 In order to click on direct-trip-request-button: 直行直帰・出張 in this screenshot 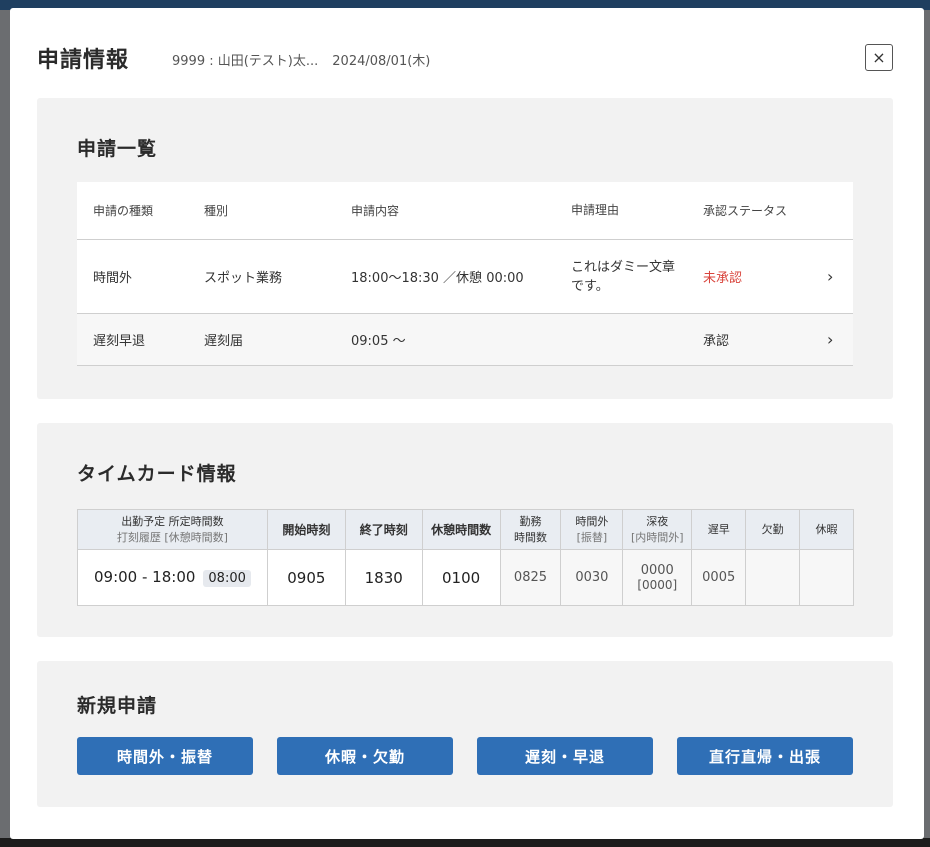, I will do `click(765, 756)`.